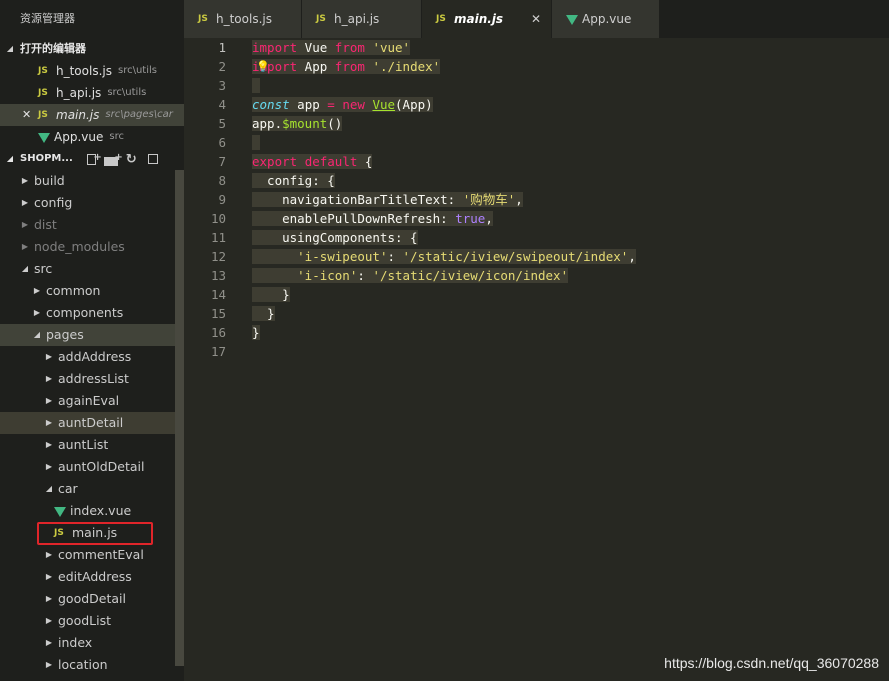 This screenshot has height=681, width=889. Describe the element at coordinates (43, 268) in the screenshot. I see `tree-item-label: src` at that location.